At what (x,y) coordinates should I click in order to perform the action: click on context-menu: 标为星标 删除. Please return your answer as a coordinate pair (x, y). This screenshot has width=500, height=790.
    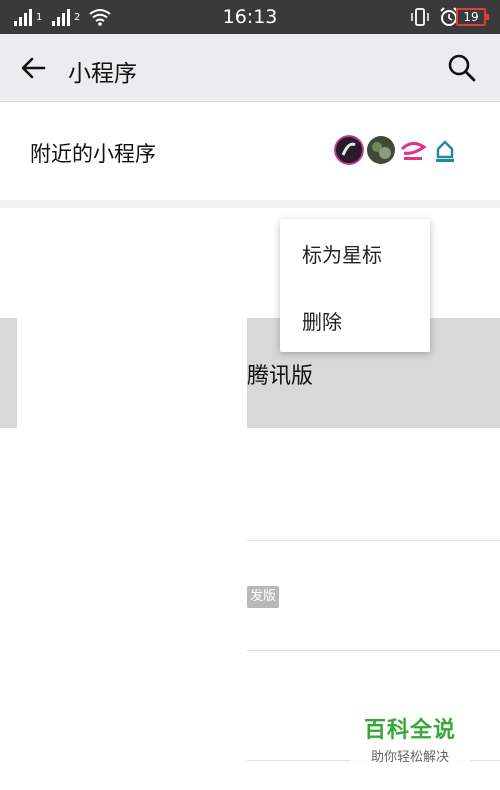
    Looking at the image, I should click on (355, 285).